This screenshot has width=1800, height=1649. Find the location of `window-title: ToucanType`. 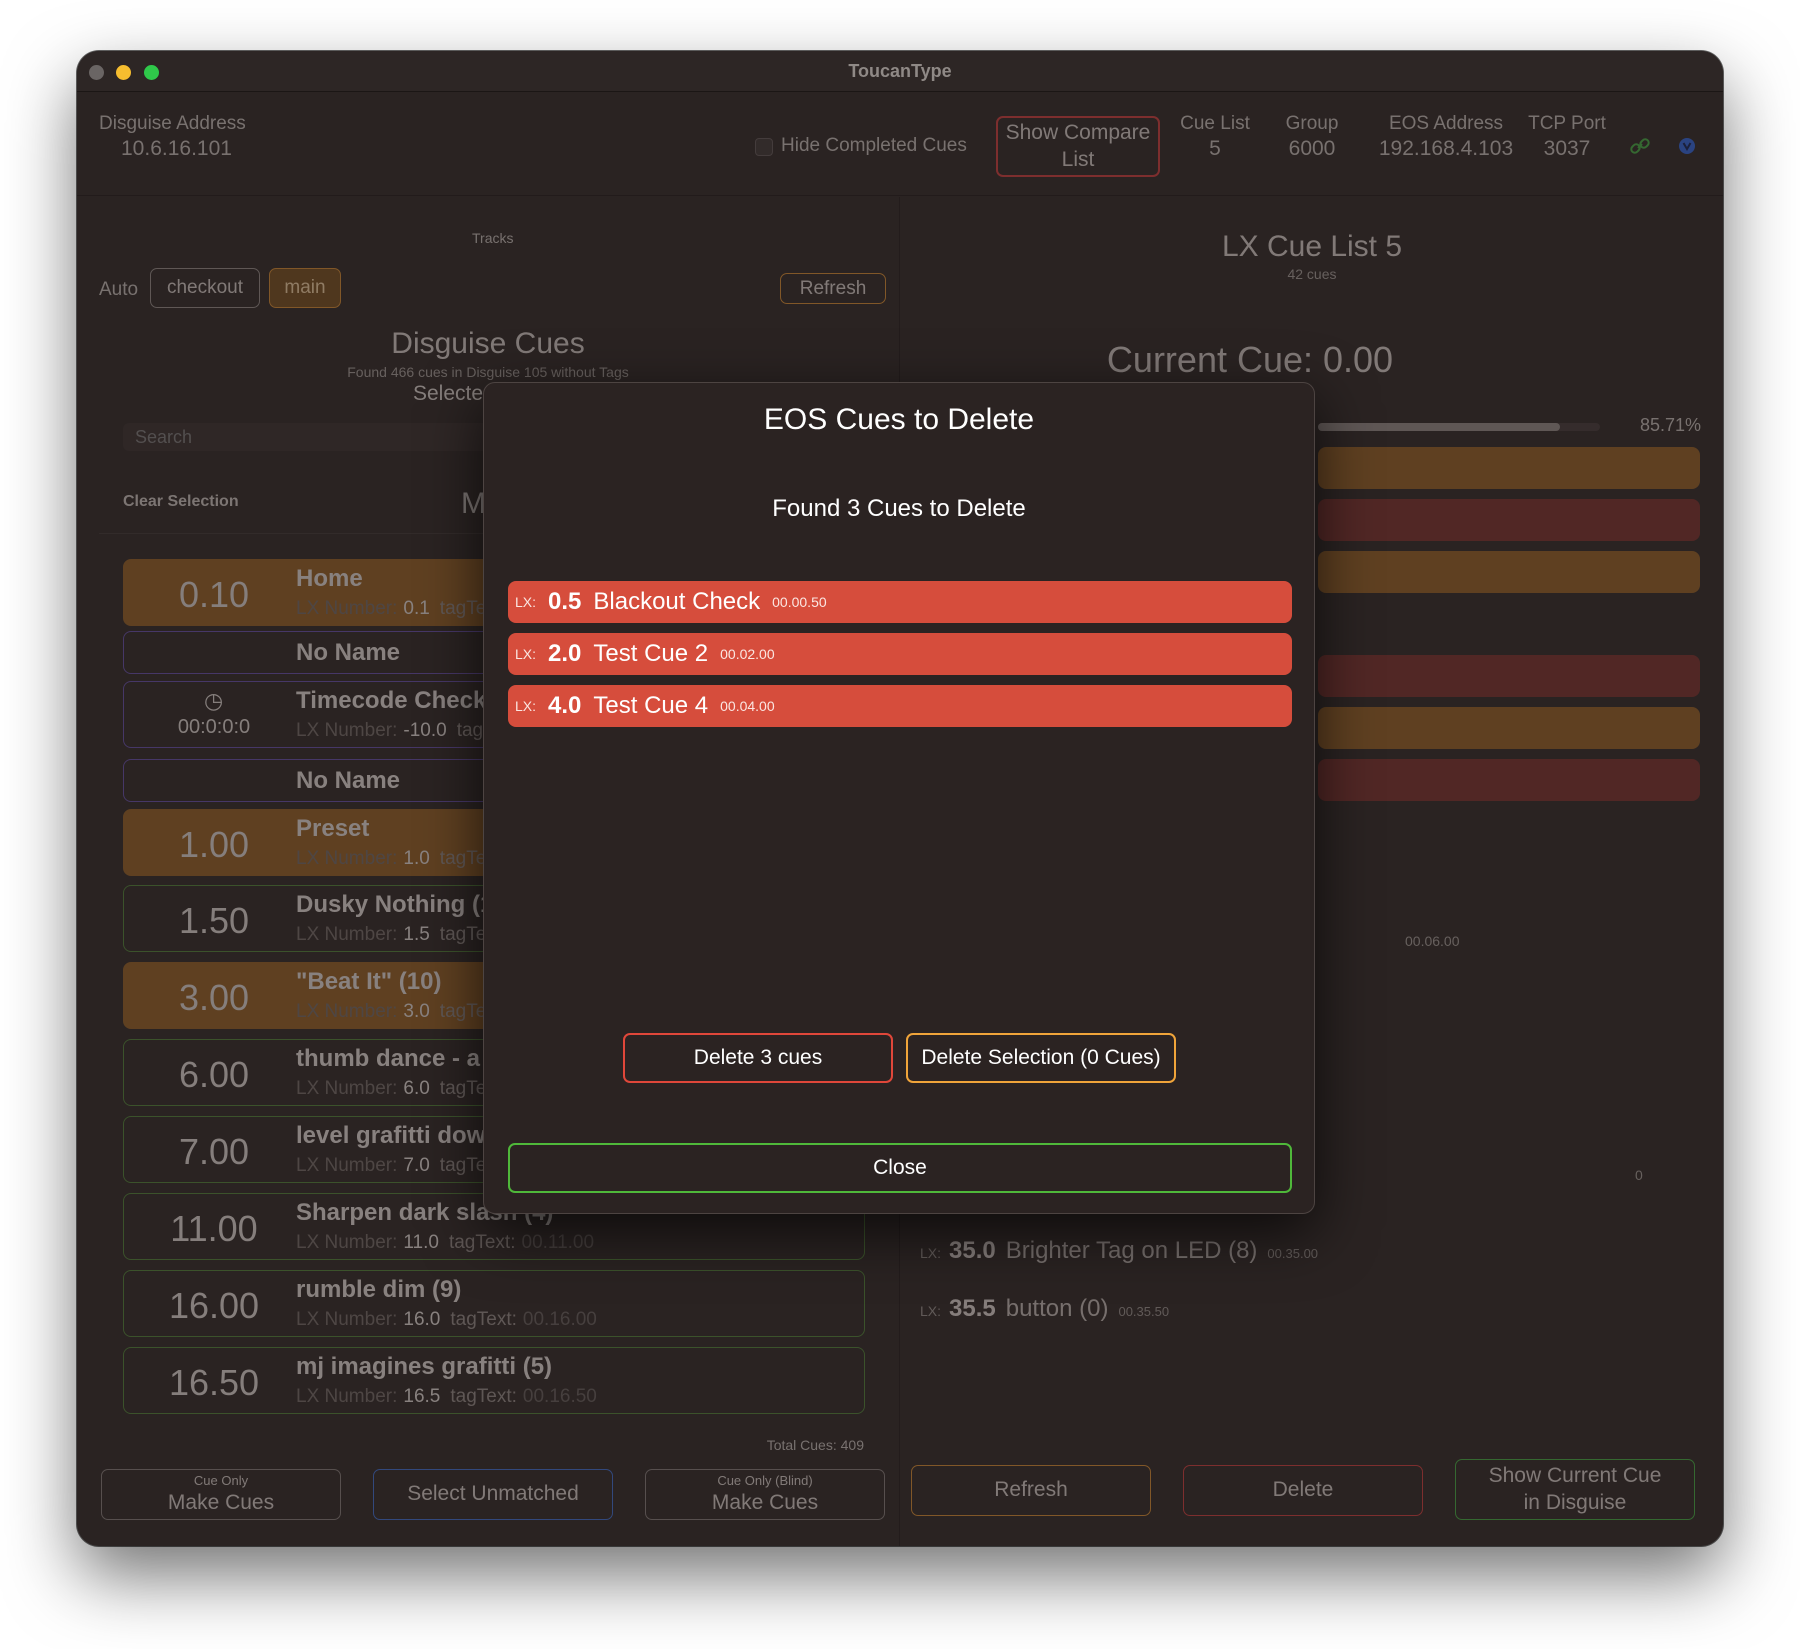

window-title: ToucanType is located at coordinates (900, 71).